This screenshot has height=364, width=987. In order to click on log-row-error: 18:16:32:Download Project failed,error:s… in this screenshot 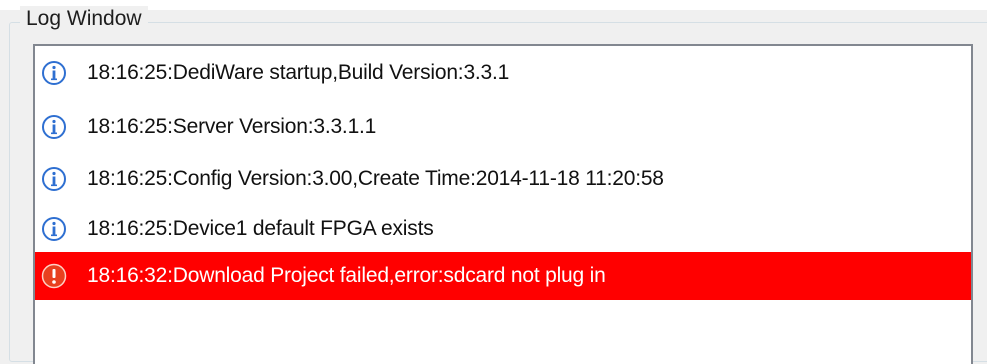, I will do `click(503, 276)`.